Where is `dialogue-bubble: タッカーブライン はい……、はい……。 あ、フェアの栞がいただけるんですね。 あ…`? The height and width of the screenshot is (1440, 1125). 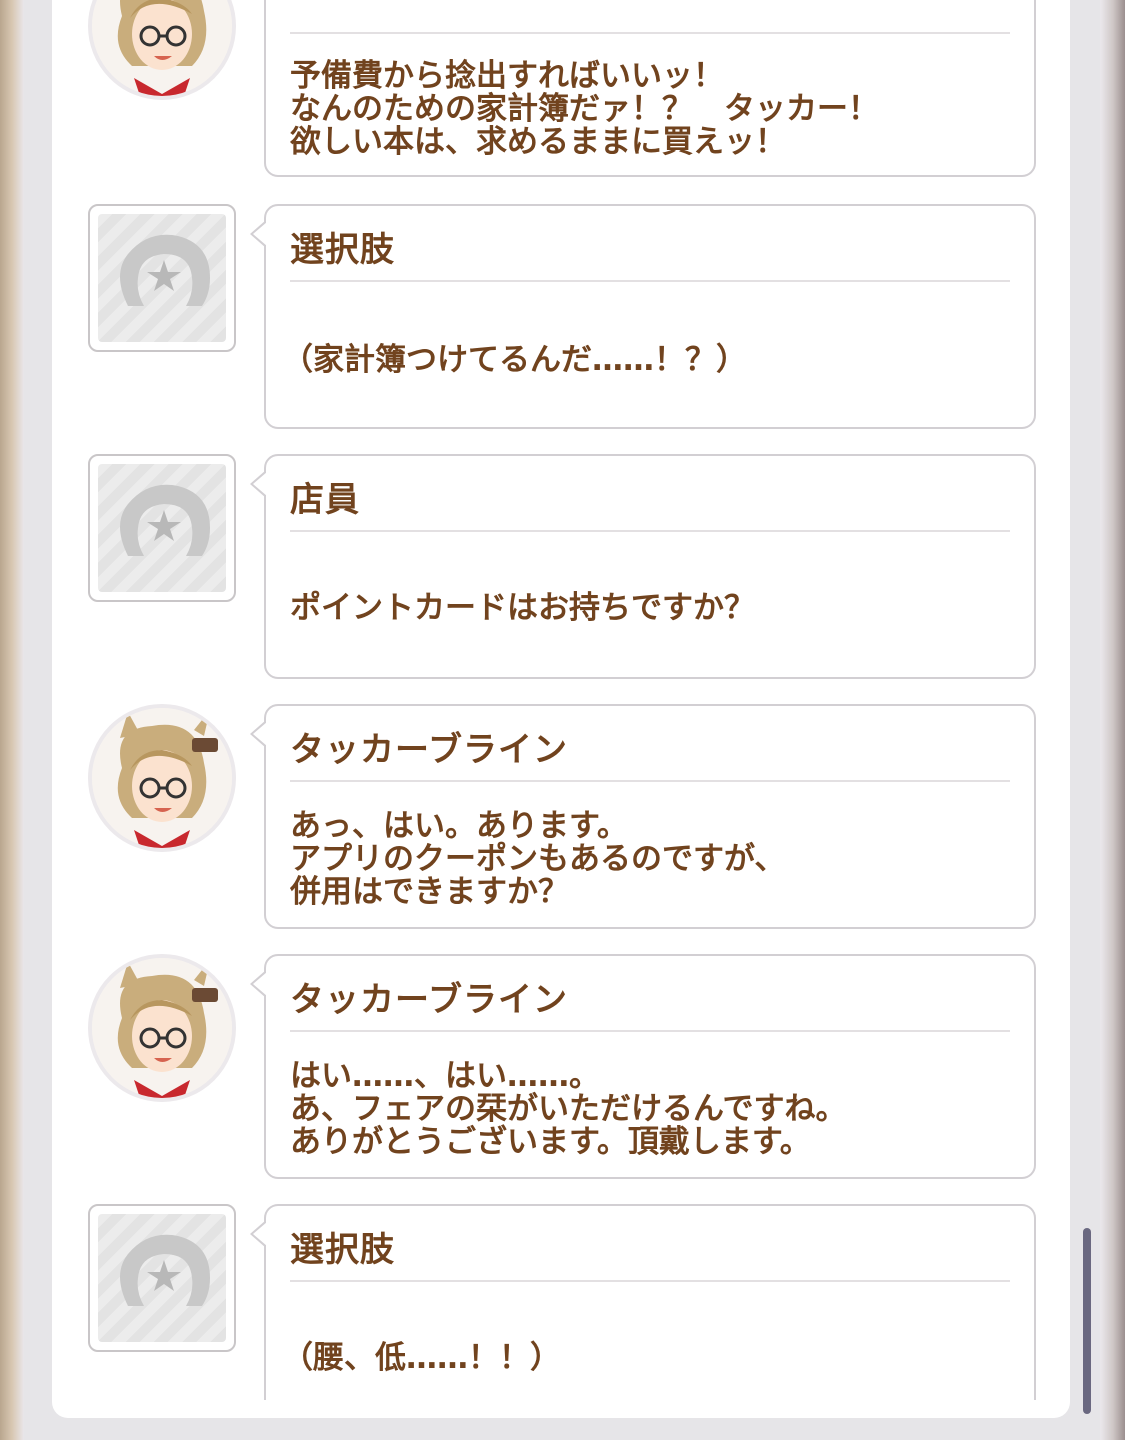 dialogue-bubble: タッカーブライン はい……、はい……。 あ、フェアの栞がいただけるんですね。 あ… is located at coordinates (643, 1066).